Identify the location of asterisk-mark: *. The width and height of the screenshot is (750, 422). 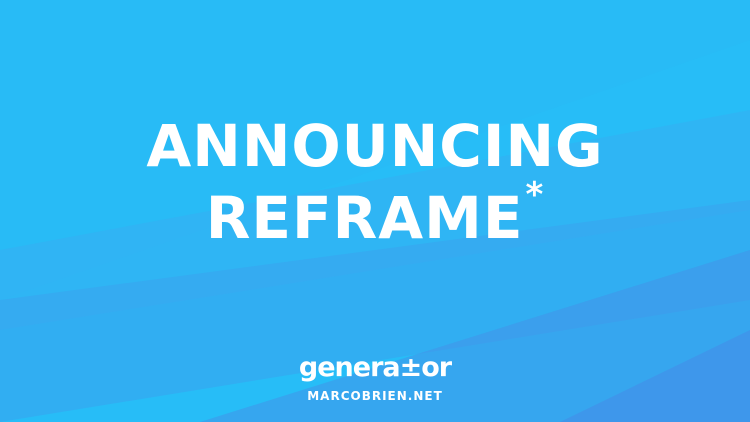
(535, 195).